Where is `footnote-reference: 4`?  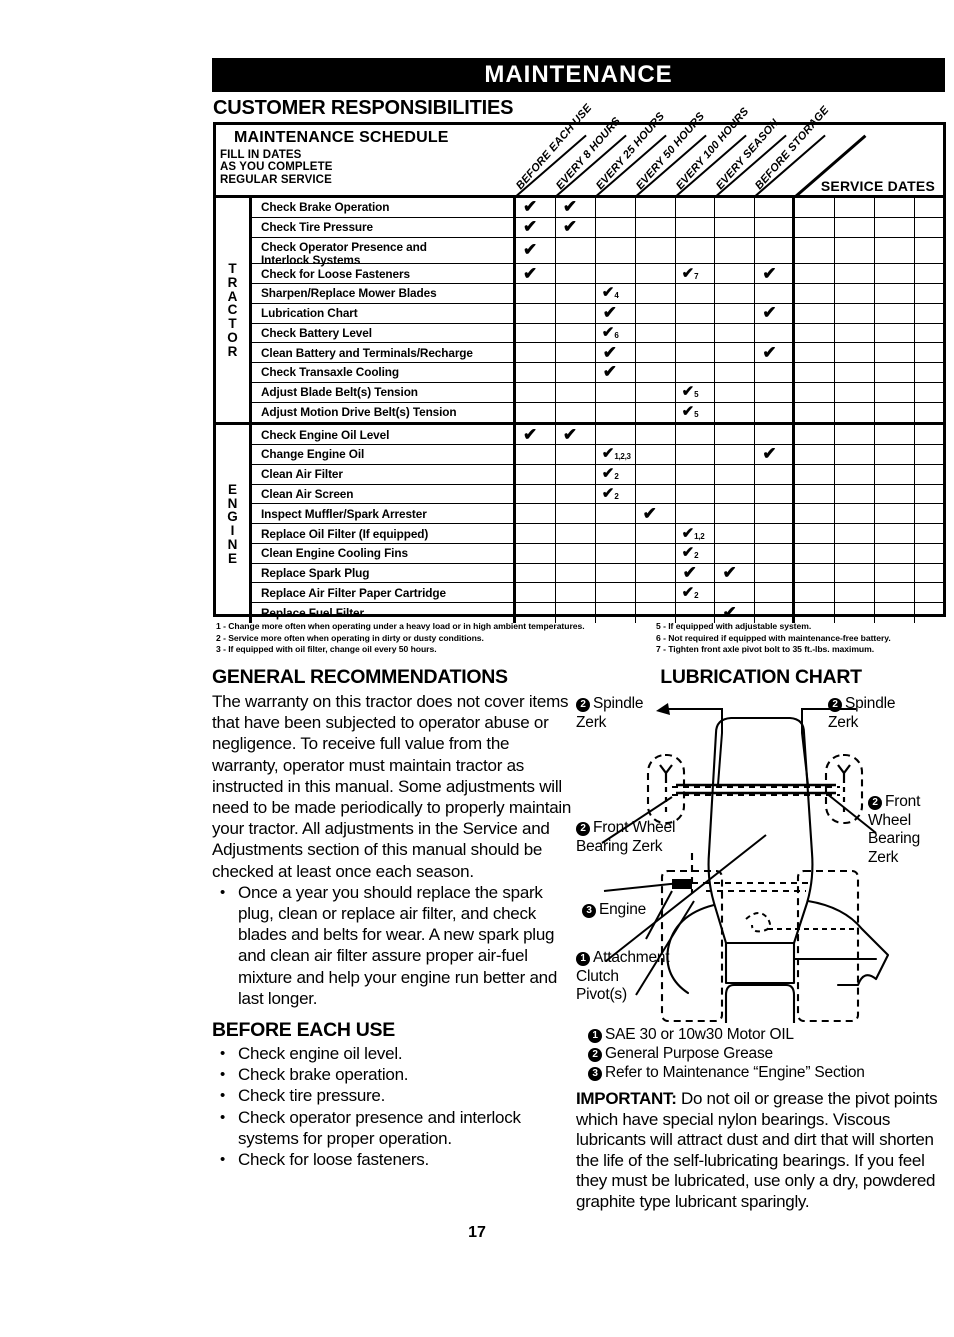
footnote-reference: 4 is located at coordinates (616, 296).